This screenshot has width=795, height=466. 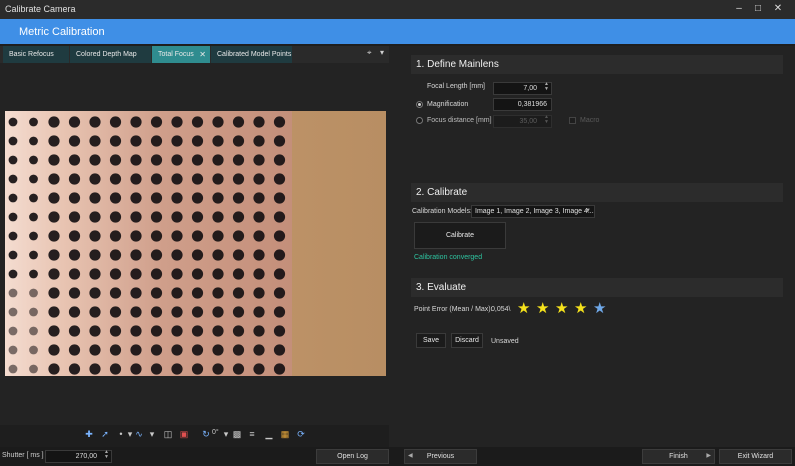 What do you see at coordinates (456, 86) in the screenshot?
I see `focal-length-label: Focal Length [mm]` at bounding box center [456, 86].